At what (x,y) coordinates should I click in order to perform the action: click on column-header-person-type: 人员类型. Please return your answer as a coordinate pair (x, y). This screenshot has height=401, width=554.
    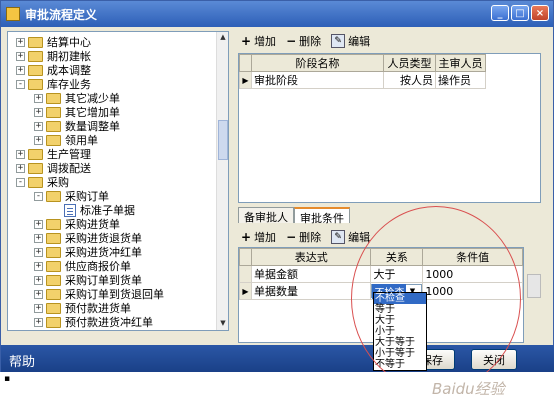
    Looking at the image, I should click on (409, 63).